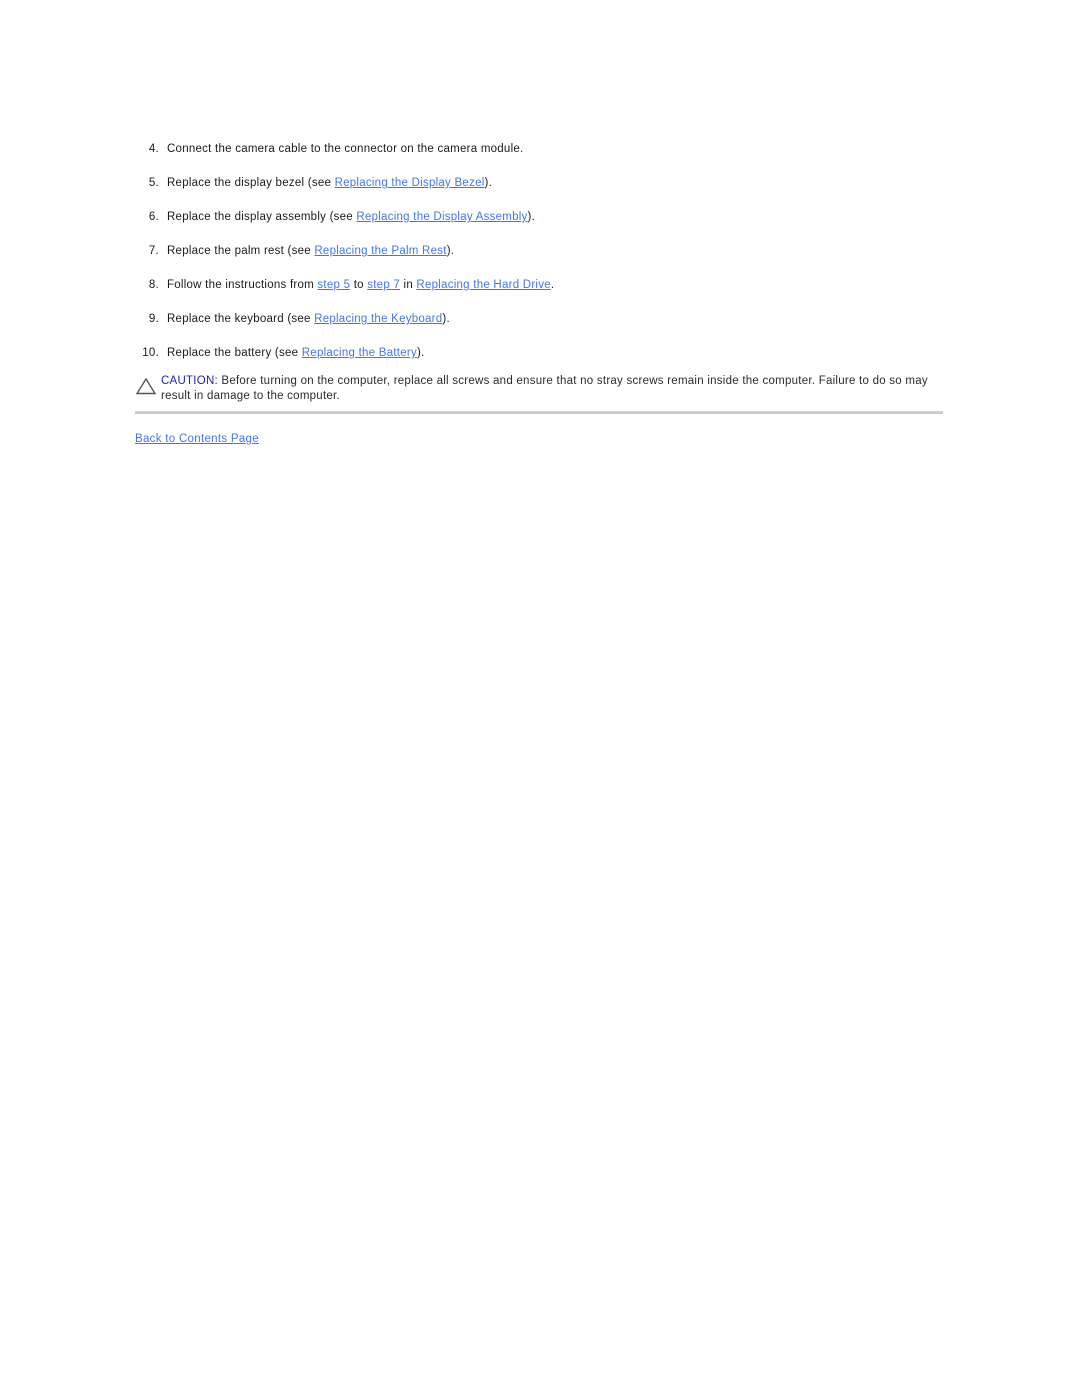 The image size is (1080, 1397). Describe the element at coordinates (383, 285) in the screenshot. I see `step-reference-link: step 7` at that location.